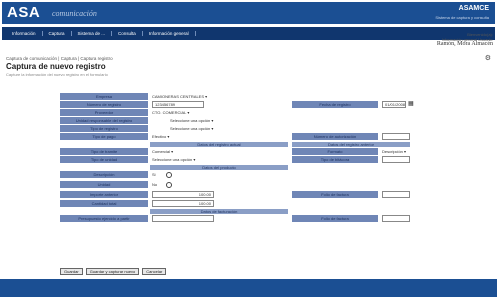 This screenshot has width=497, height=297. Describe the element at coordinates (335, 136) in the screenshot. I see `field-label-numero-autorizacion: Número de autorización` at that location.